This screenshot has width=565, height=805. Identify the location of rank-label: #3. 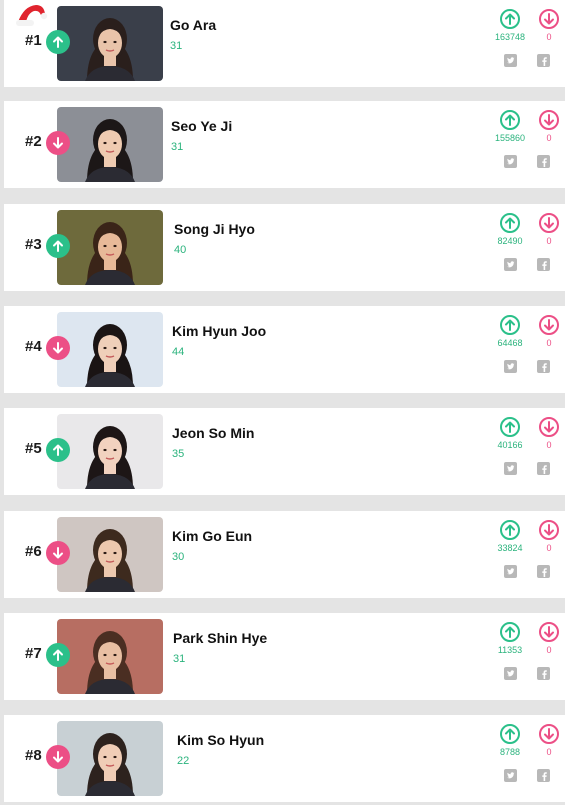
(33, 244).